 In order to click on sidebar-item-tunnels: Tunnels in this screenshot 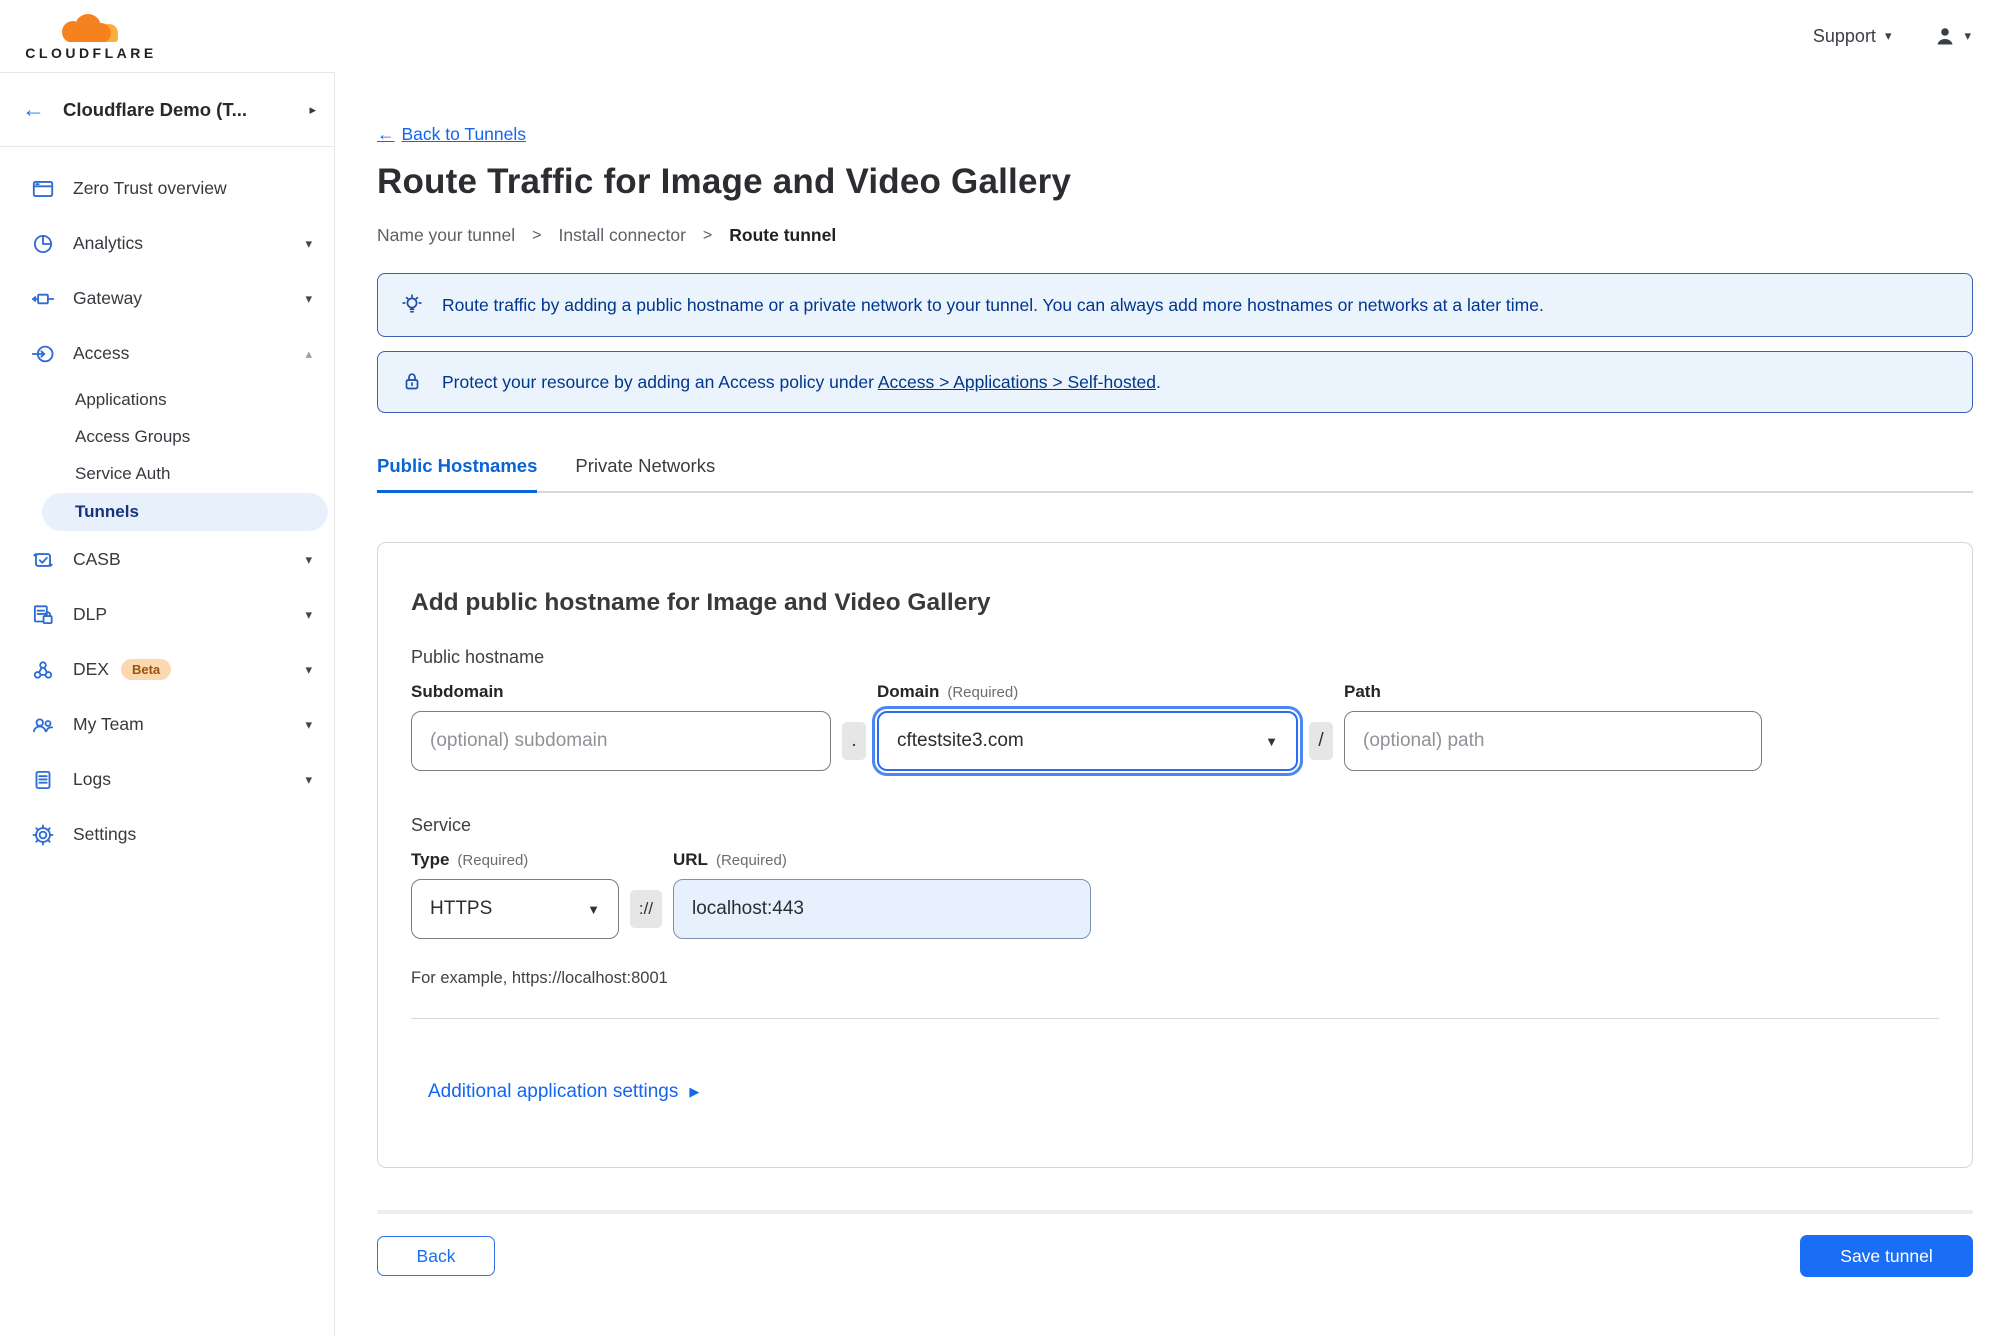, I will do `click(185, 512)`.